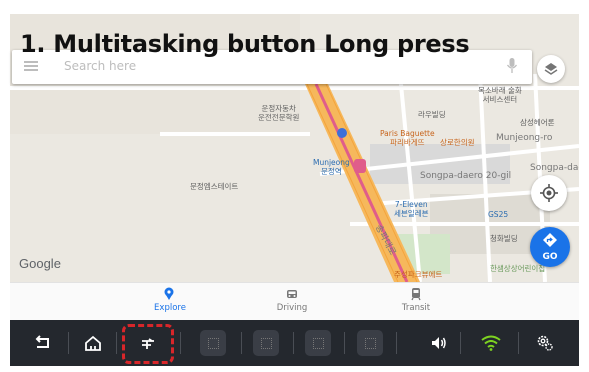 The height and width of the screenshot is (372, 589). I want to click on layers-icon, so click(551, 69).